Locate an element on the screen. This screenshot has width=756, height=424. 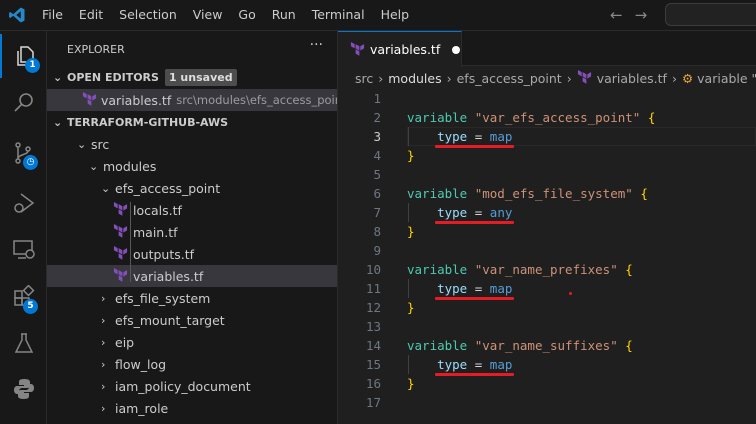
menu-selection: Selection is located at coordinates (148, 14).